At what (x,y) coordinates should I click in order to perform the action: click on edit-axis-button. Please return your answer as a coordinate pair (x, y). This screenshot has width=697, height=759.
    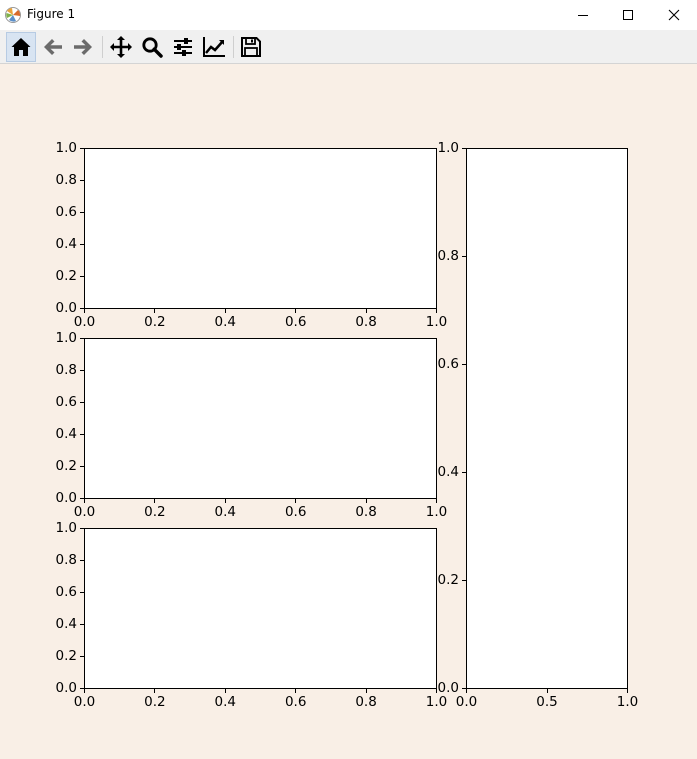
    Looking at the image, I should click on (214, 47).